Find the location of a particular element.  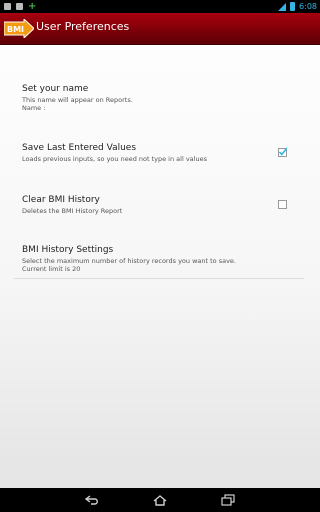

logo-text: BMI is located at coordinates (15, 29).